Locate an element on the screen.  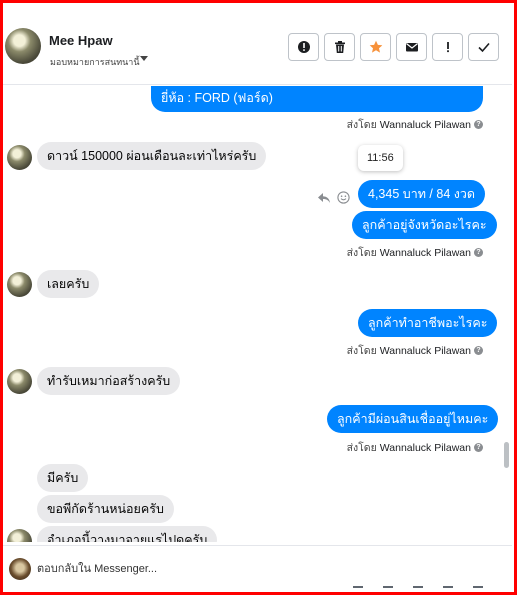
follow-up-button is located at coordinates (447, 47).